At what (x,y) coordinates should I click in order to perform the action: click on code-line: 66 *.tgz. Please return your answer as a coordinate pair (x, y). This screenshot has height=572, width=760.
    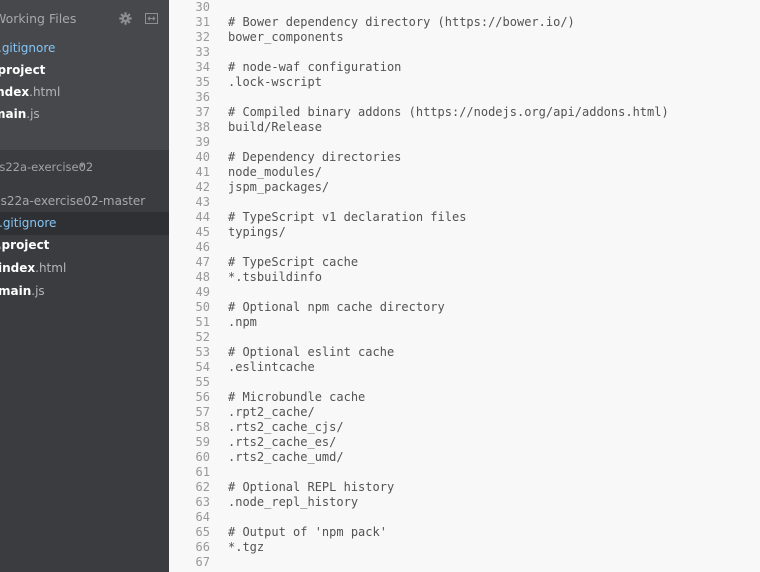
    Looking at the image, I should click on (464, 547).